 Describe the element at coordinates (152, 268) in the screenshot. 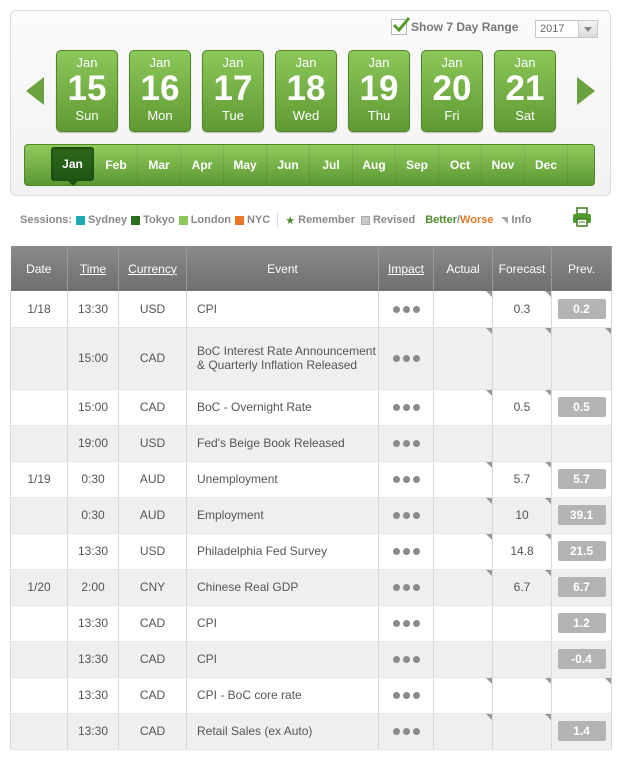

I see `header-currency: Currency` at that location.